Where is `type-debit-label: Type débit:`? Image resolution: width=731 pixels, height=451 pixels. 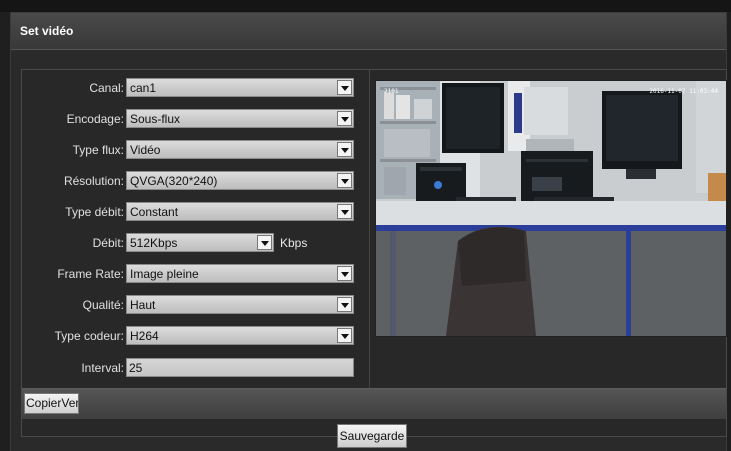 type-debit-label: Type débit: is located at coordinates (94, 212).